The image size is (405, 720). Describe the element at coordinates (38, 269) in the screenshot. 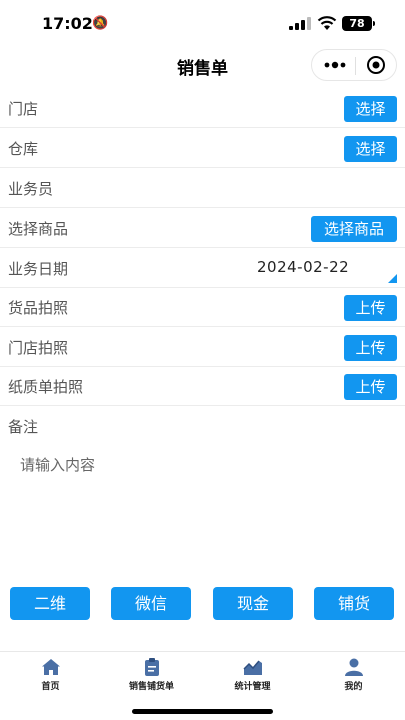

I see `date-label: 业务日期` at that location.